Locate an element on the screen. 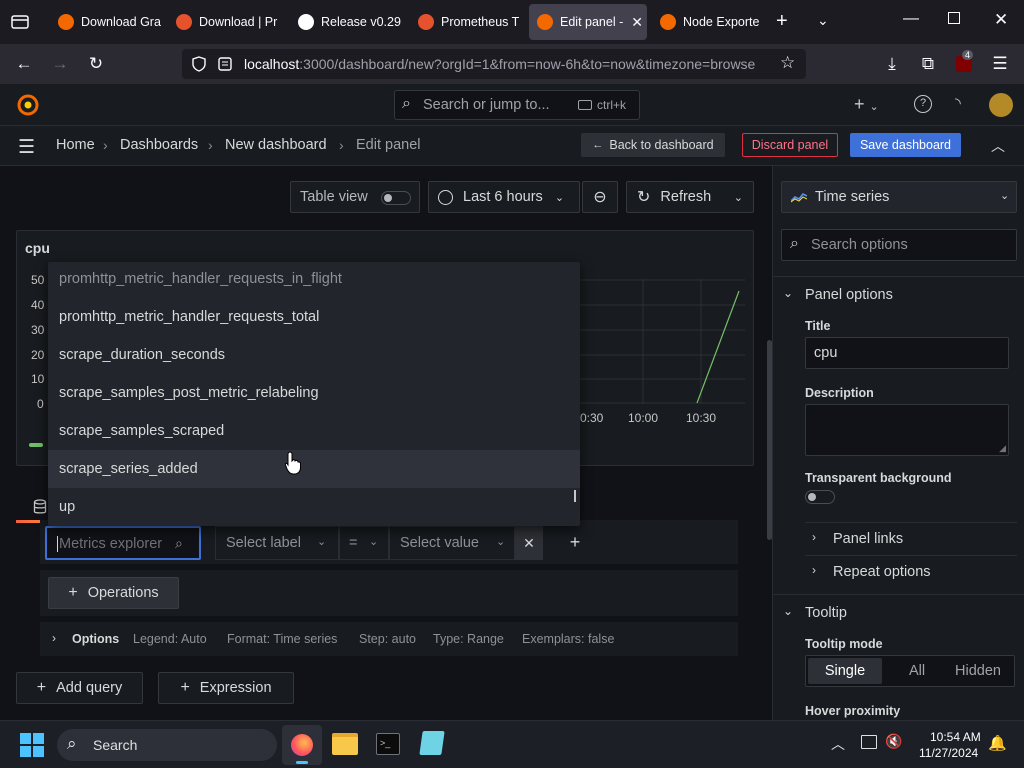 The width and height of the screenshot is (1024, 768). shield-icon is located at coordinates (199, 64).